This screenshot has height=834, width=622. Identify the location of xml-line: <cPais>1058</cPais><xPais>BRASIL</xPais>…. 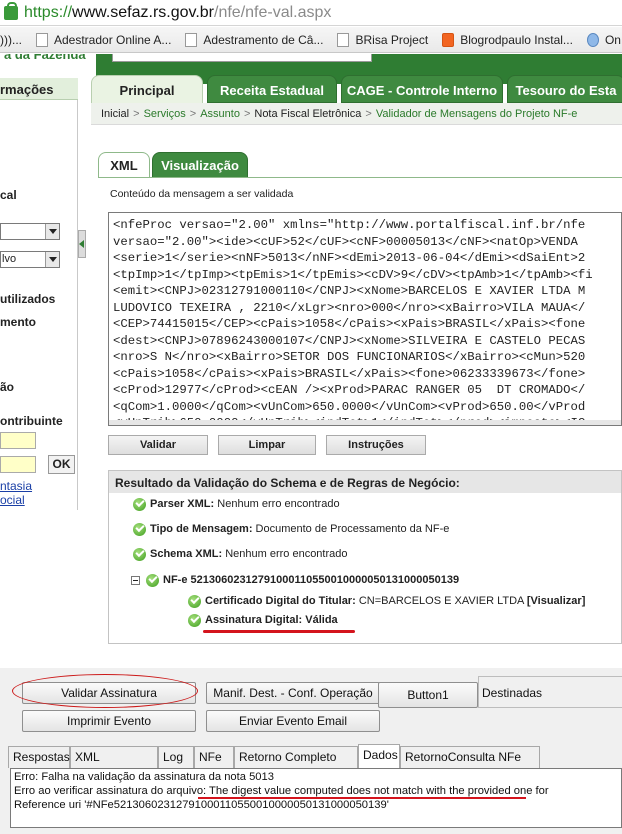
(349, 373).